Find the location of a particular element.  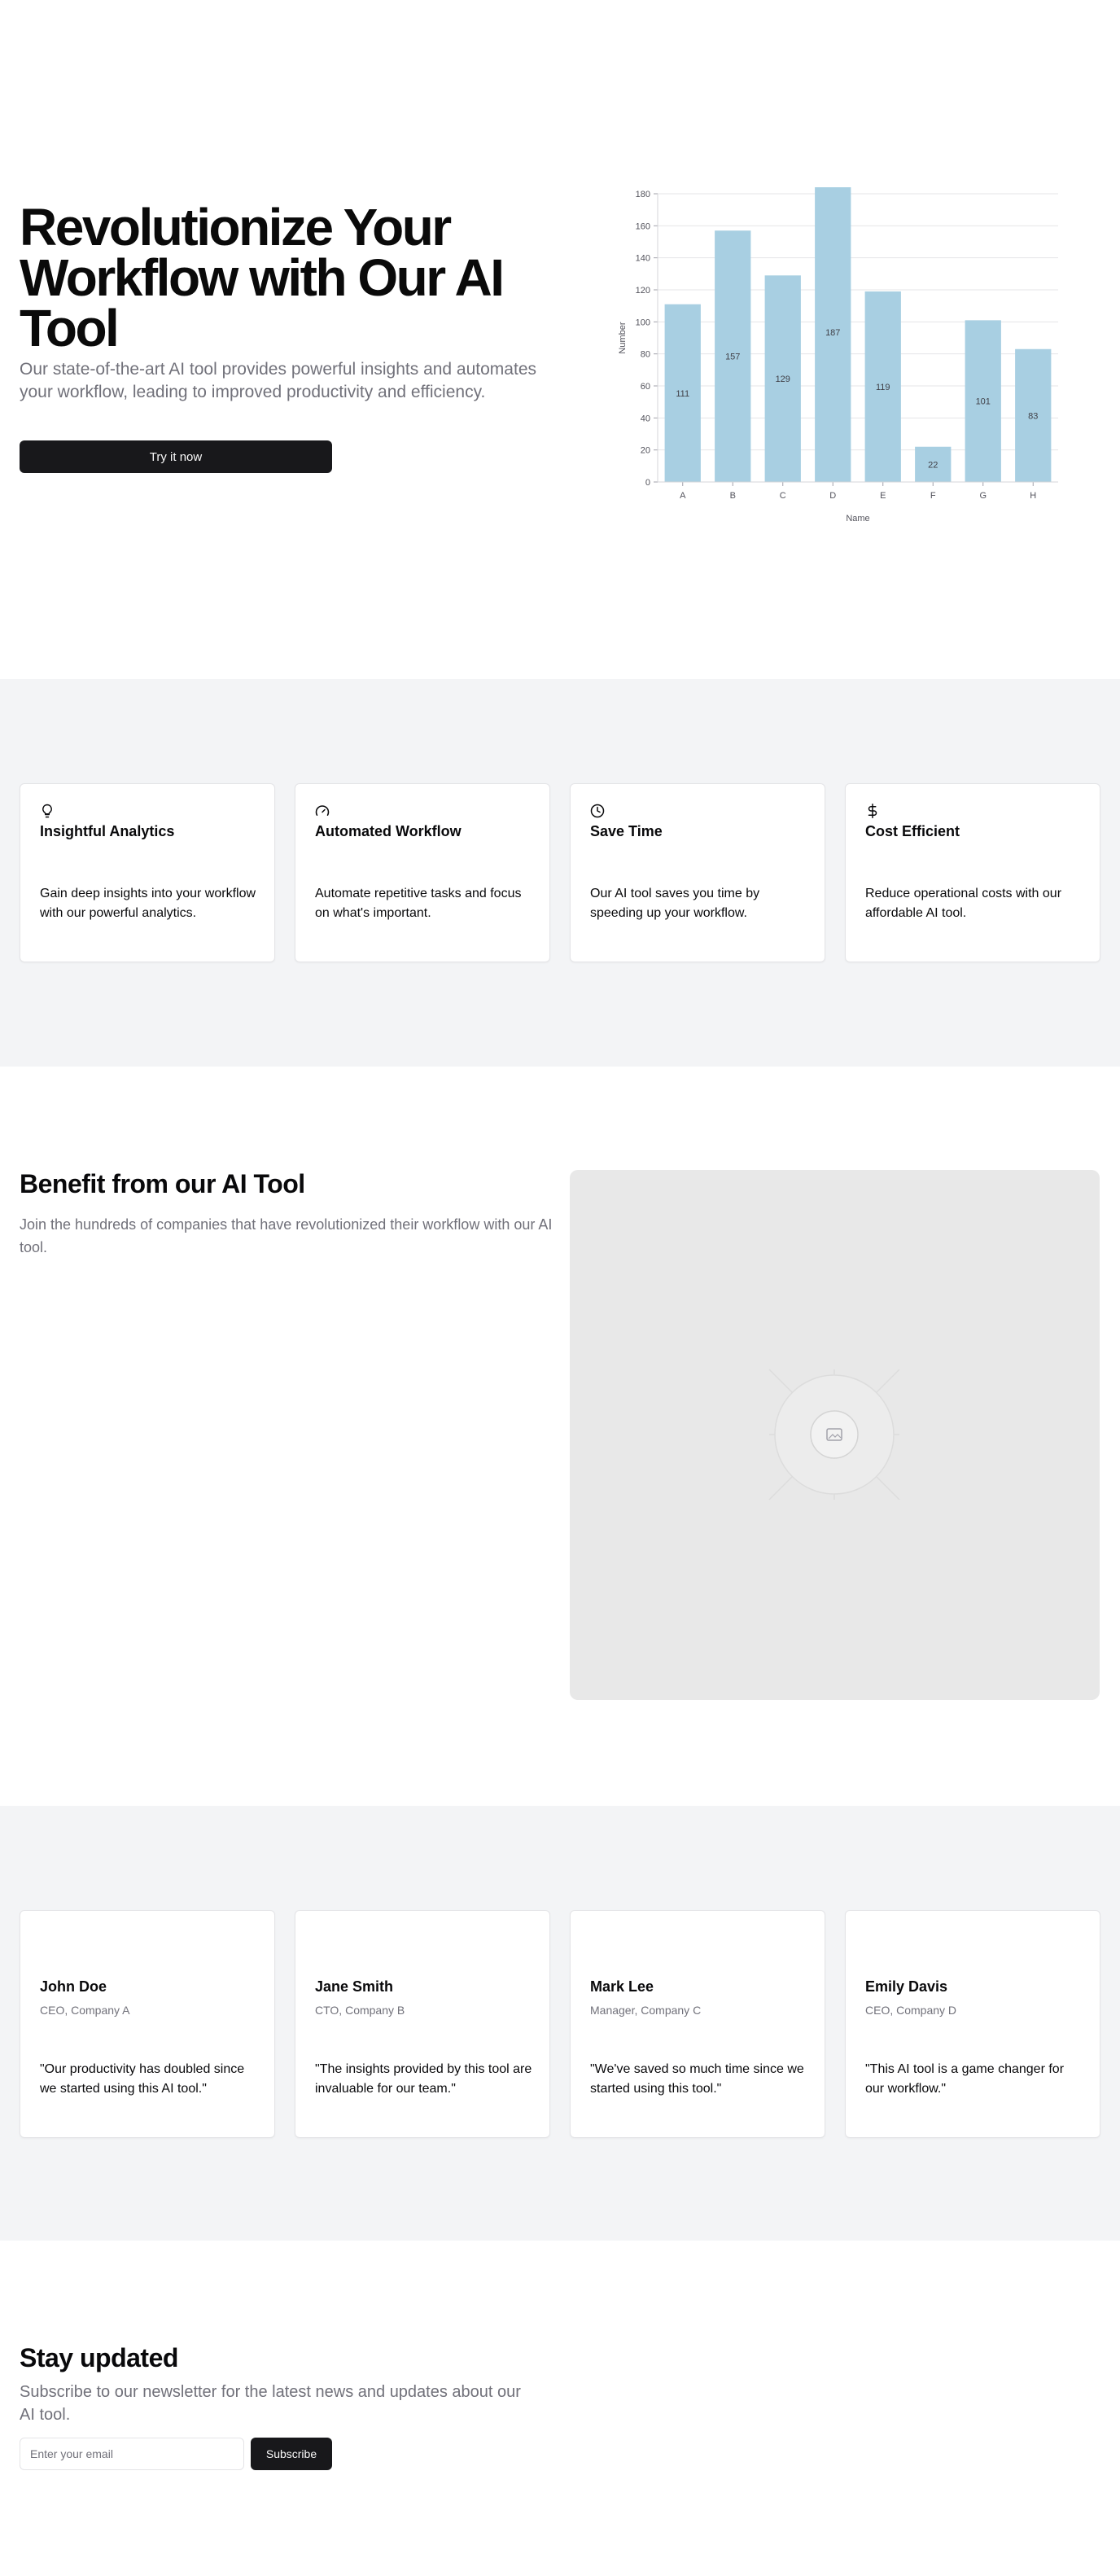

x-tick-label: C is located at coordinates (783, 496).